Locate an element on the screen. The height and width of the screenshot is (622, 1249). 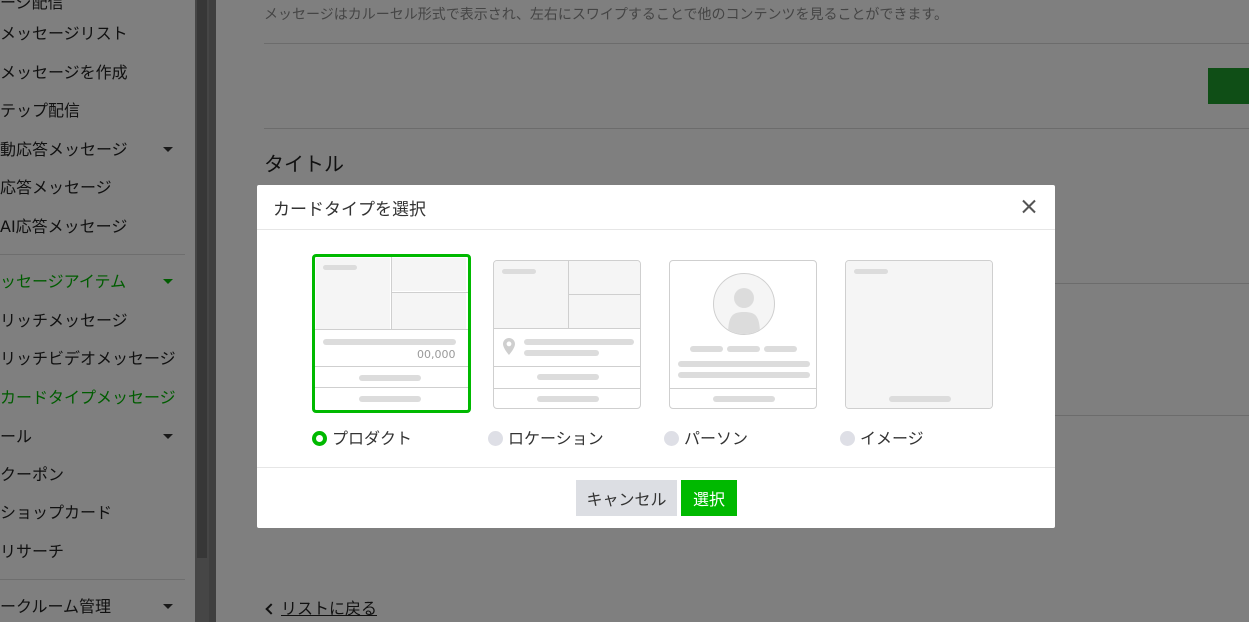
close-icon is located at coordinates (1029, 207).